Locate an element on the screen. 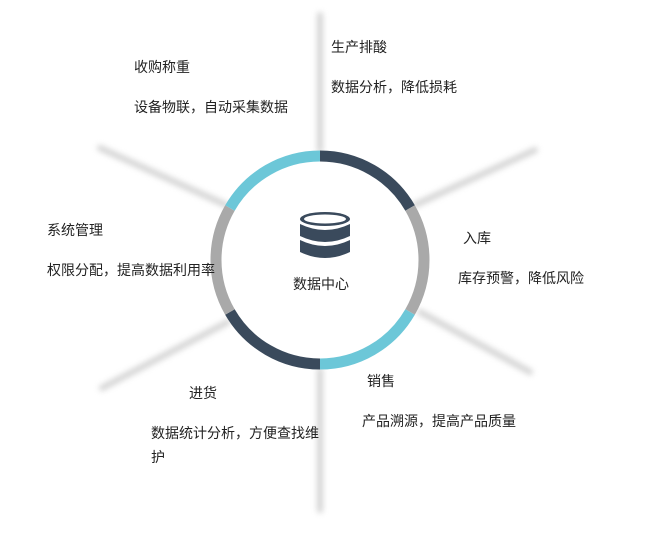 The width and height of the screenshot is (659, 537). ring-segment-bottom-left is located at coordinates (273, 339).